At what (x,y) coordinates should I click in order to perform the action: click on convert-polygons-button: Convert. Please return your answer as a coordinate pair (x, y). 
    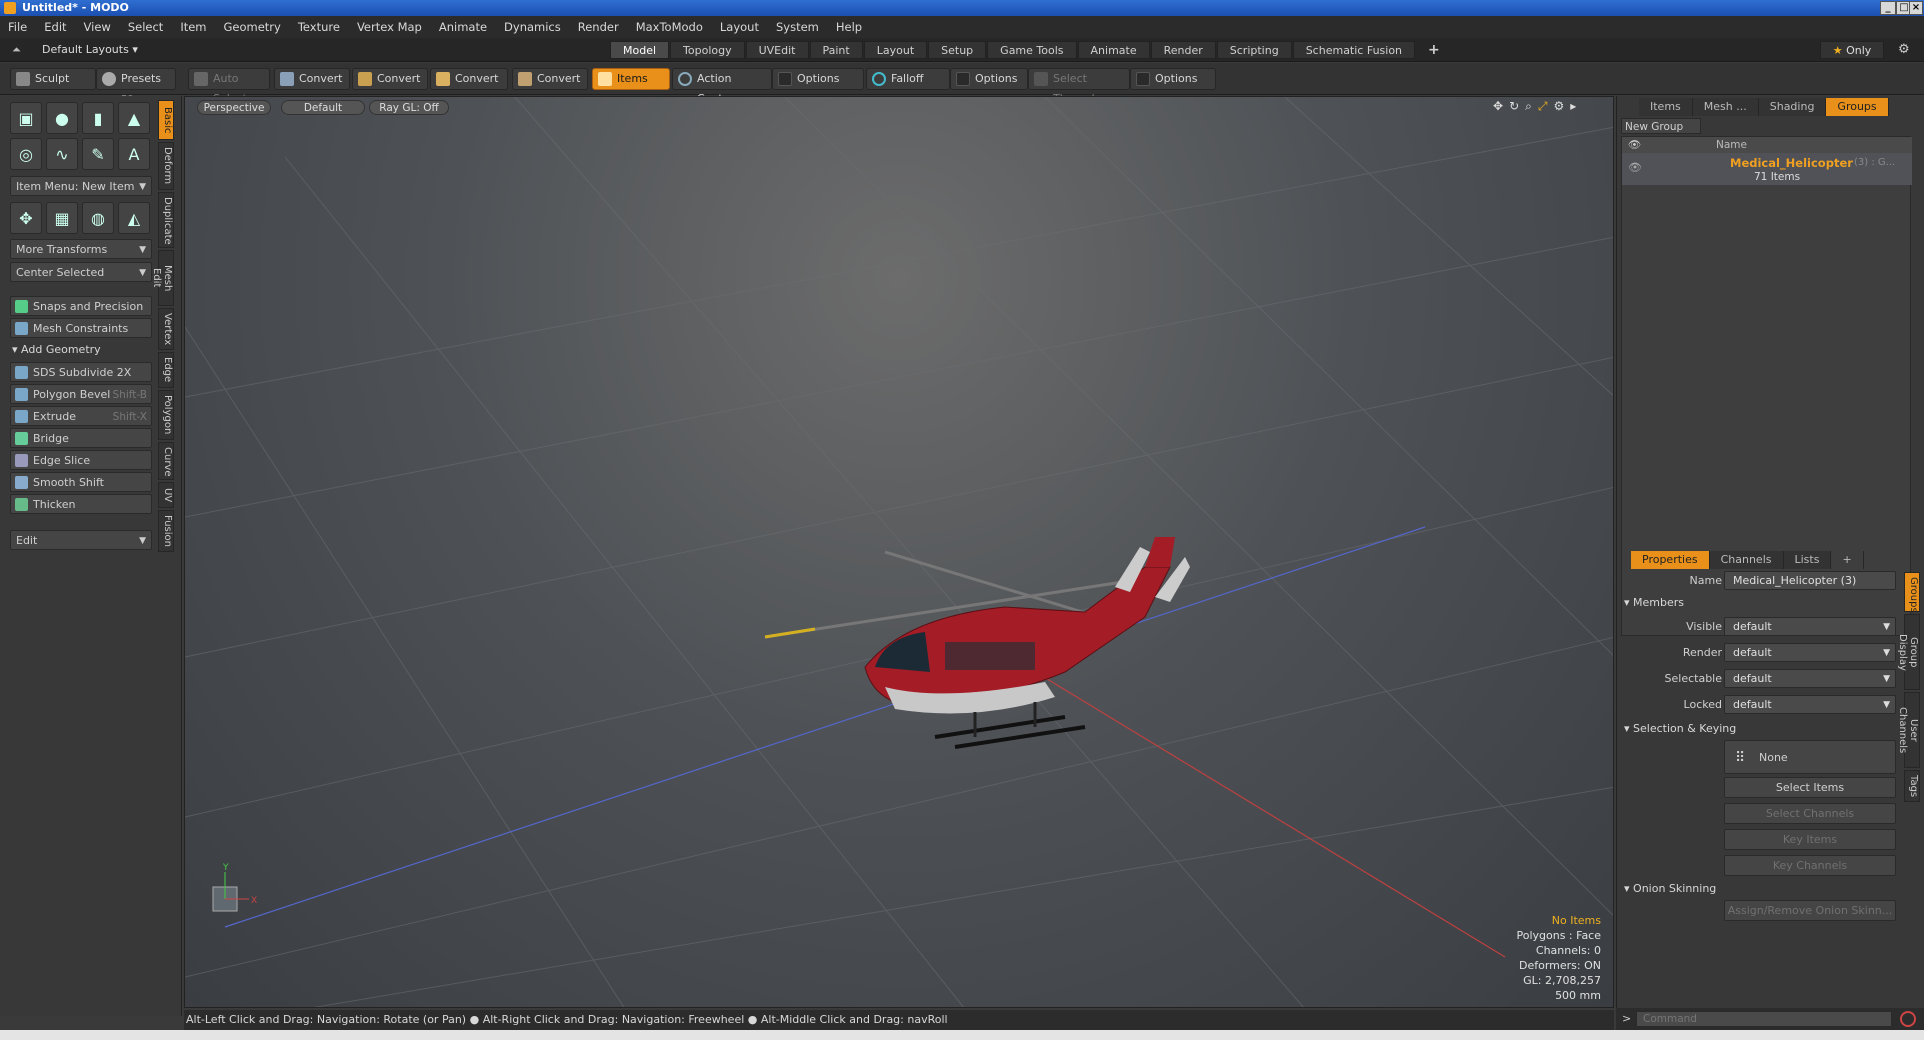
    Looking at the image, I should click on (469, 79).